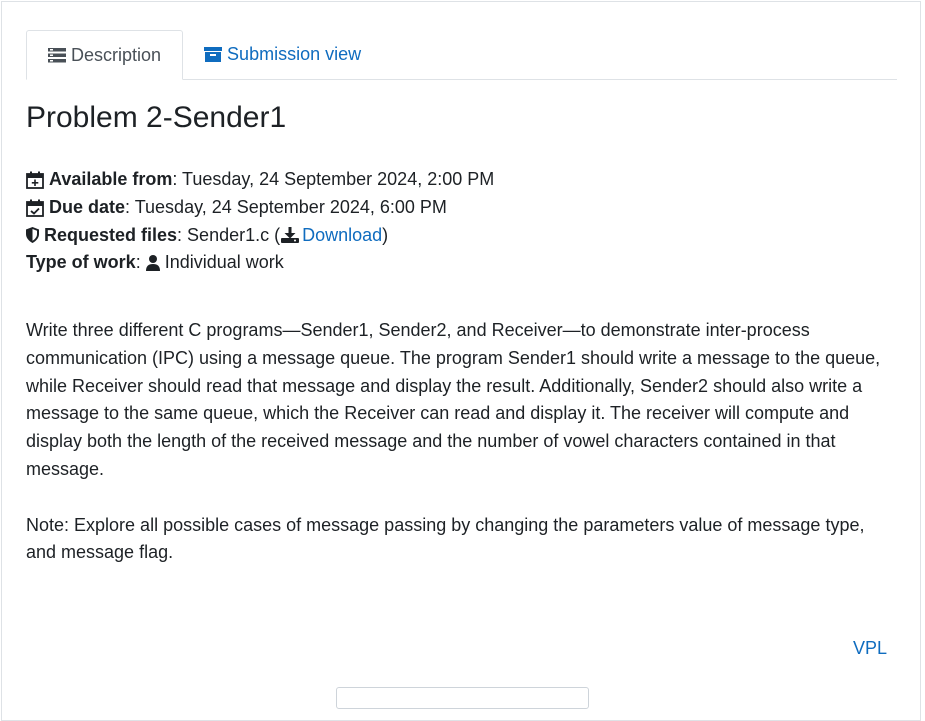 The height and width of the screenshot is (721, 925). Describe the element at coordinates (333, 179) in the screenshot. I see `available-from-value: : Tuesday, 24 September 2024, 2:00 PM` at that location.